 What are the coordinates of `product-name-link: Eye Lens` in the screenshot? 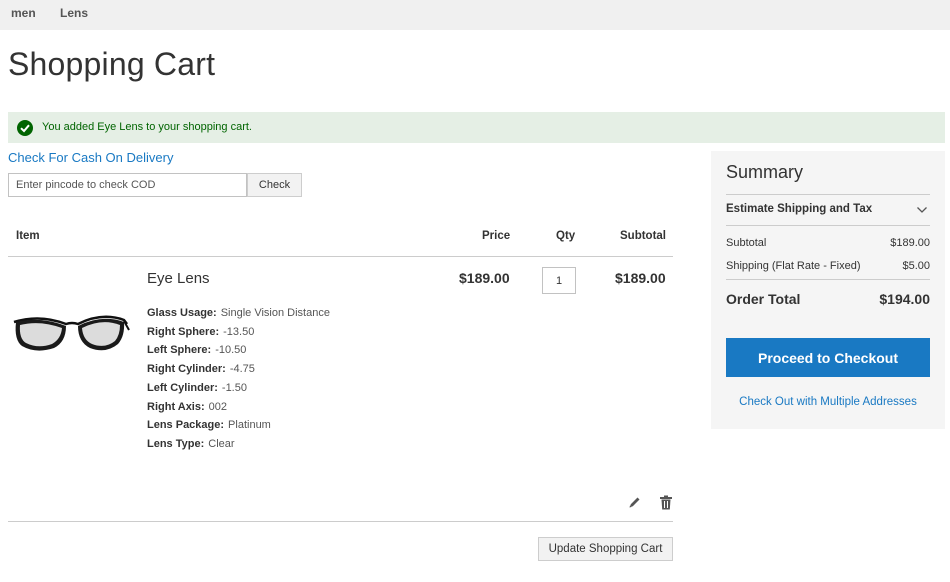 It's located at (178, 278).